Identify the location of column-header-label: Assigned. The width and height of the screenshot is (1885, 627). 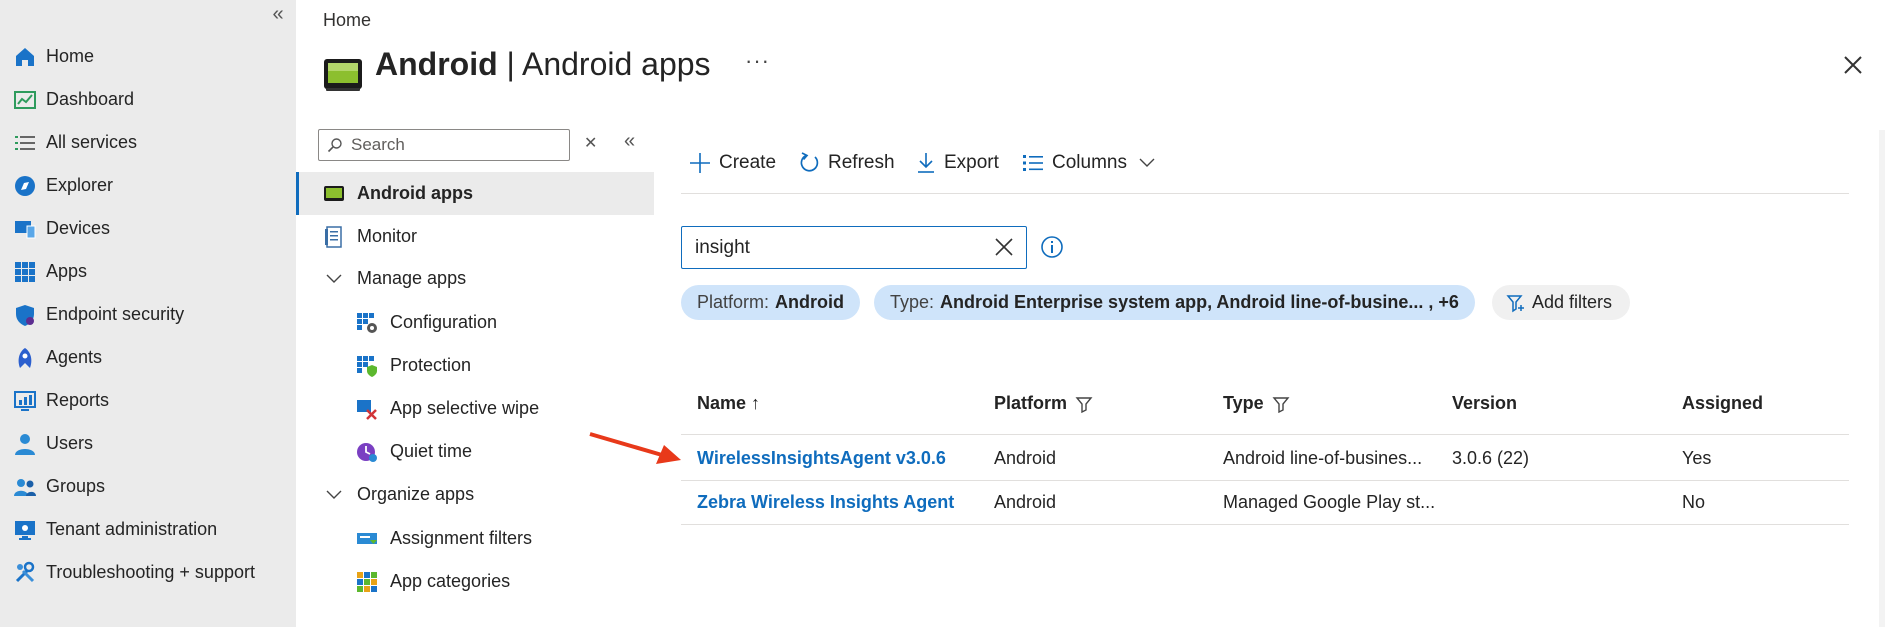
(1723, 403).